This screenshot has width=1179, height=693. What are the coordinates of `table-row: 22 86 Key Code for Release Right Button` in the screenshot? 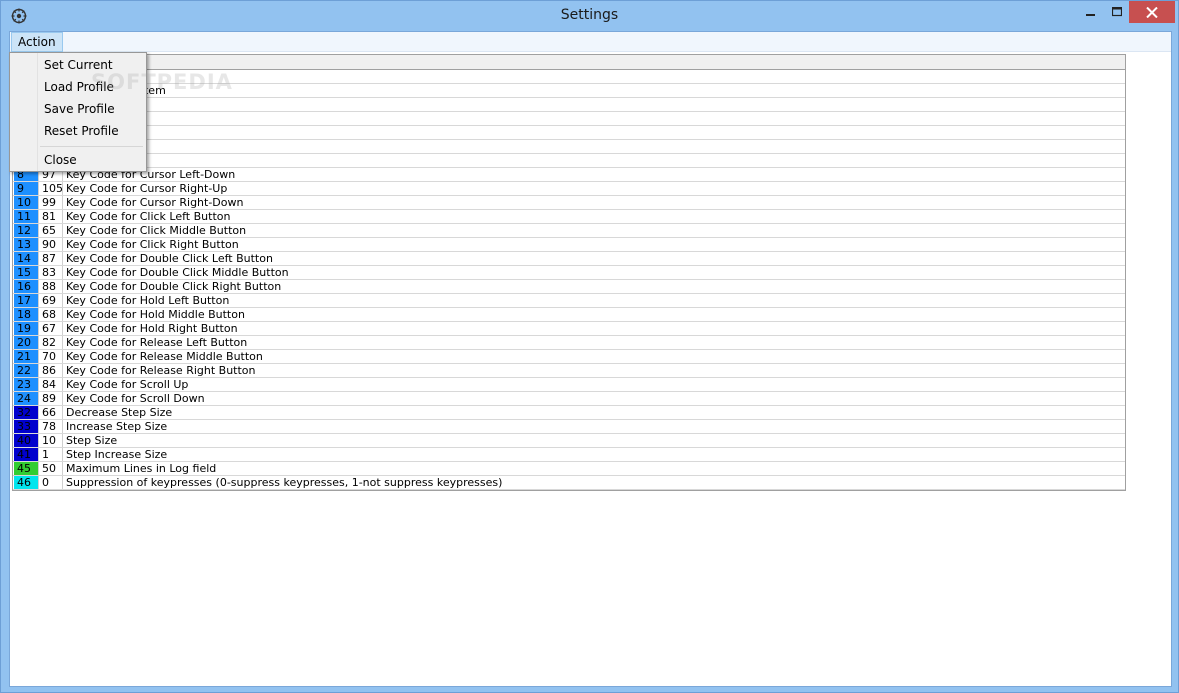 It's located at (569, 371).